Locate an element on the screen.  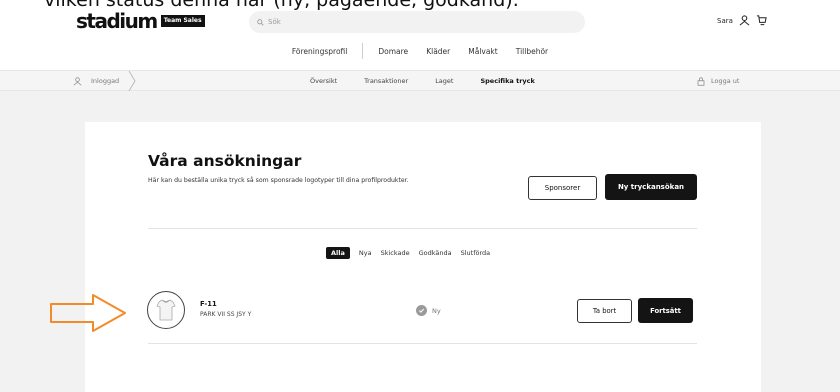
nav-item-klader: Kläder is located at coordinates (438, 51).